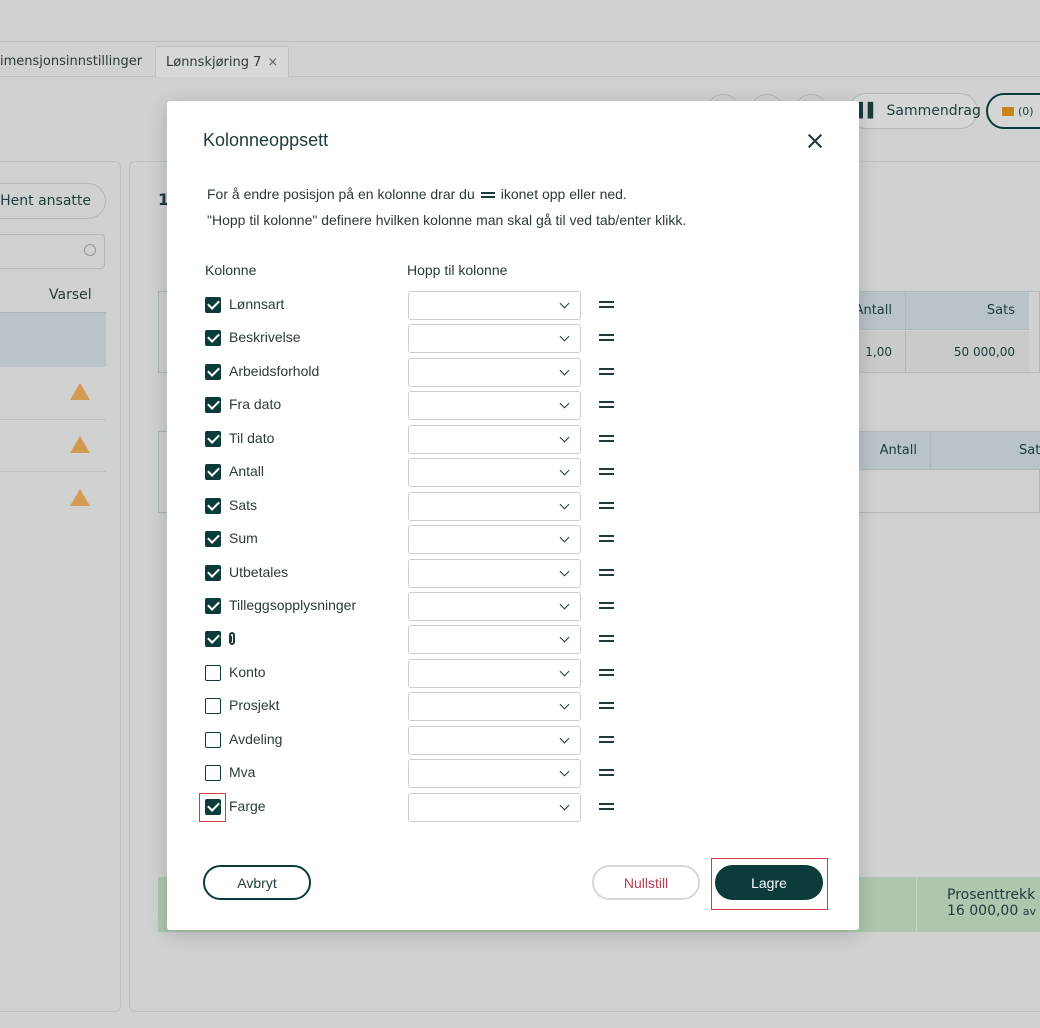 The width and height of the screenshot is (1040, 1028). Describe the element at coordinates (266, 140) in the screenshot. I see `dialog-title: Kolonneoppsett` at that location.